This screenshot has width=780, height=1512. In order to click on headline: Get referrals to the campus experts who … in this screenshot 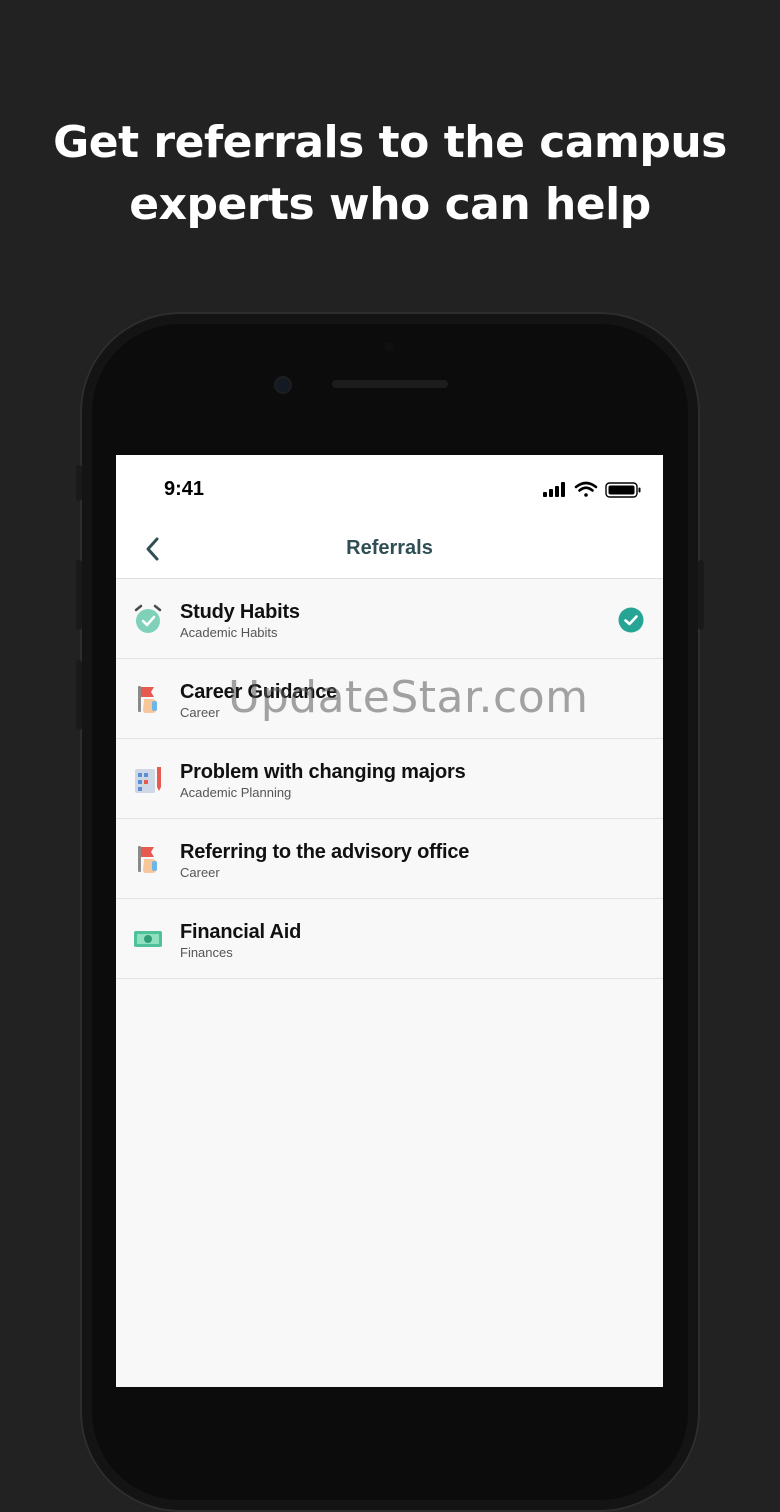, I will do `click(390, 174)`.